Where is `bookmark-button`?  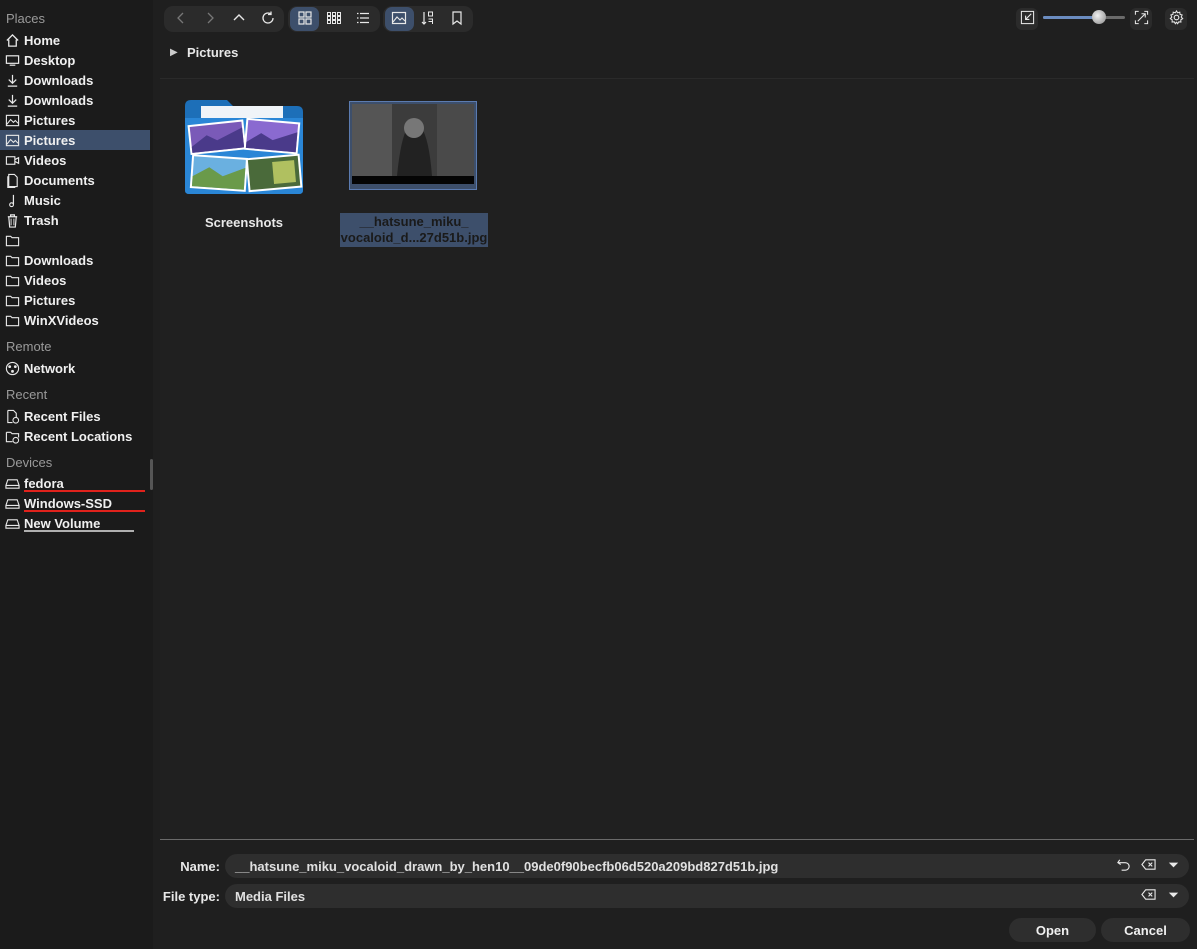 bookmark-button is located at coordinates (456, 19).